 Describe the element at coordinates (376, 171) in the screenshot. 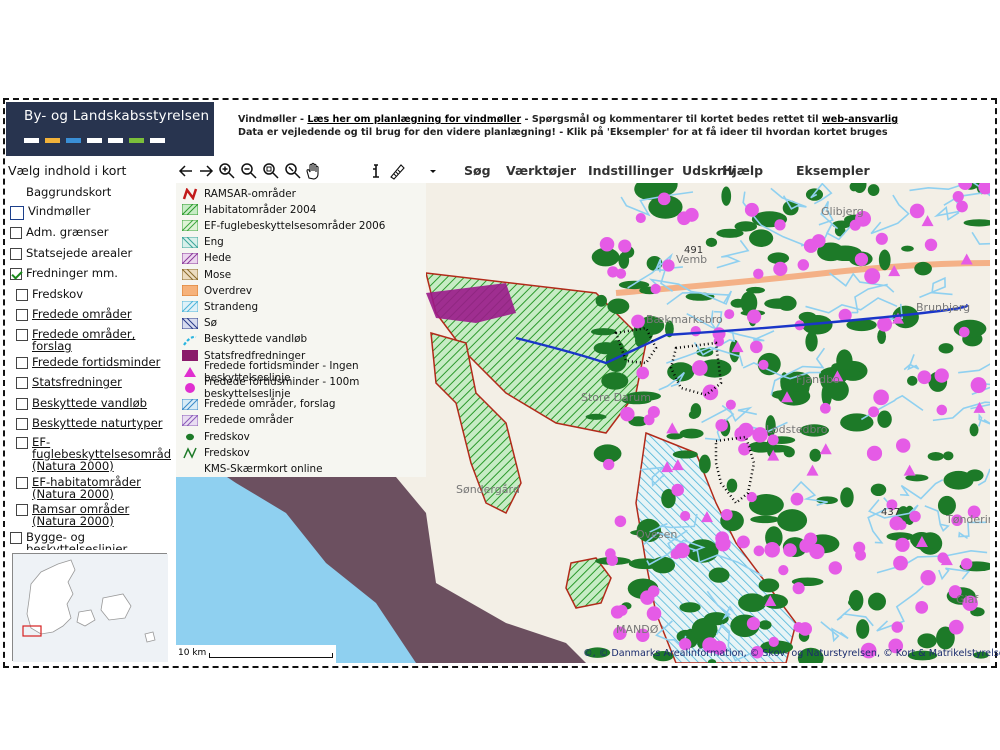

I see `info-icon` at that location.